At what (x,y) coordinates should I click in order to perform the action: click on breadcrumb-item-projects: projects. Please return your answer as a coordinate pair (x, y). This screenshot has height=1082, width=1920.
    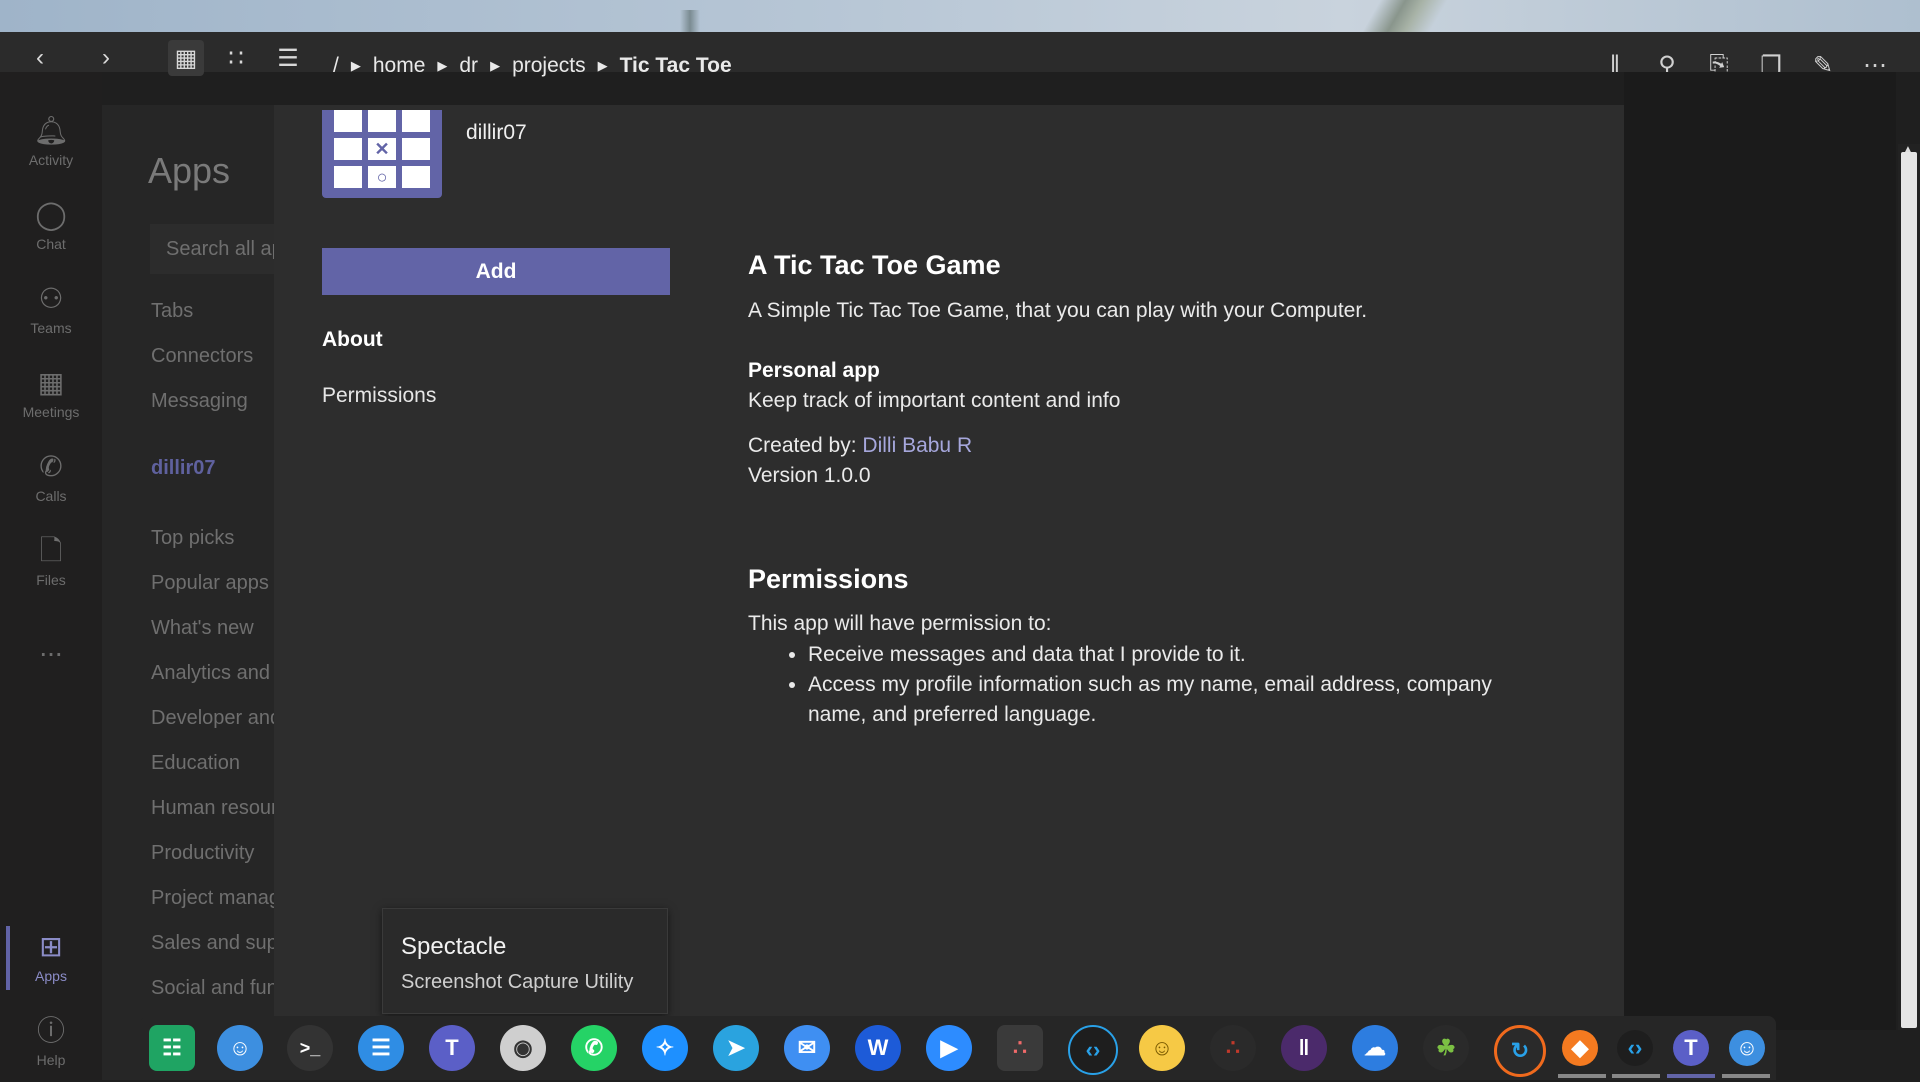
    Looking at the image, I should click on (549, 66).